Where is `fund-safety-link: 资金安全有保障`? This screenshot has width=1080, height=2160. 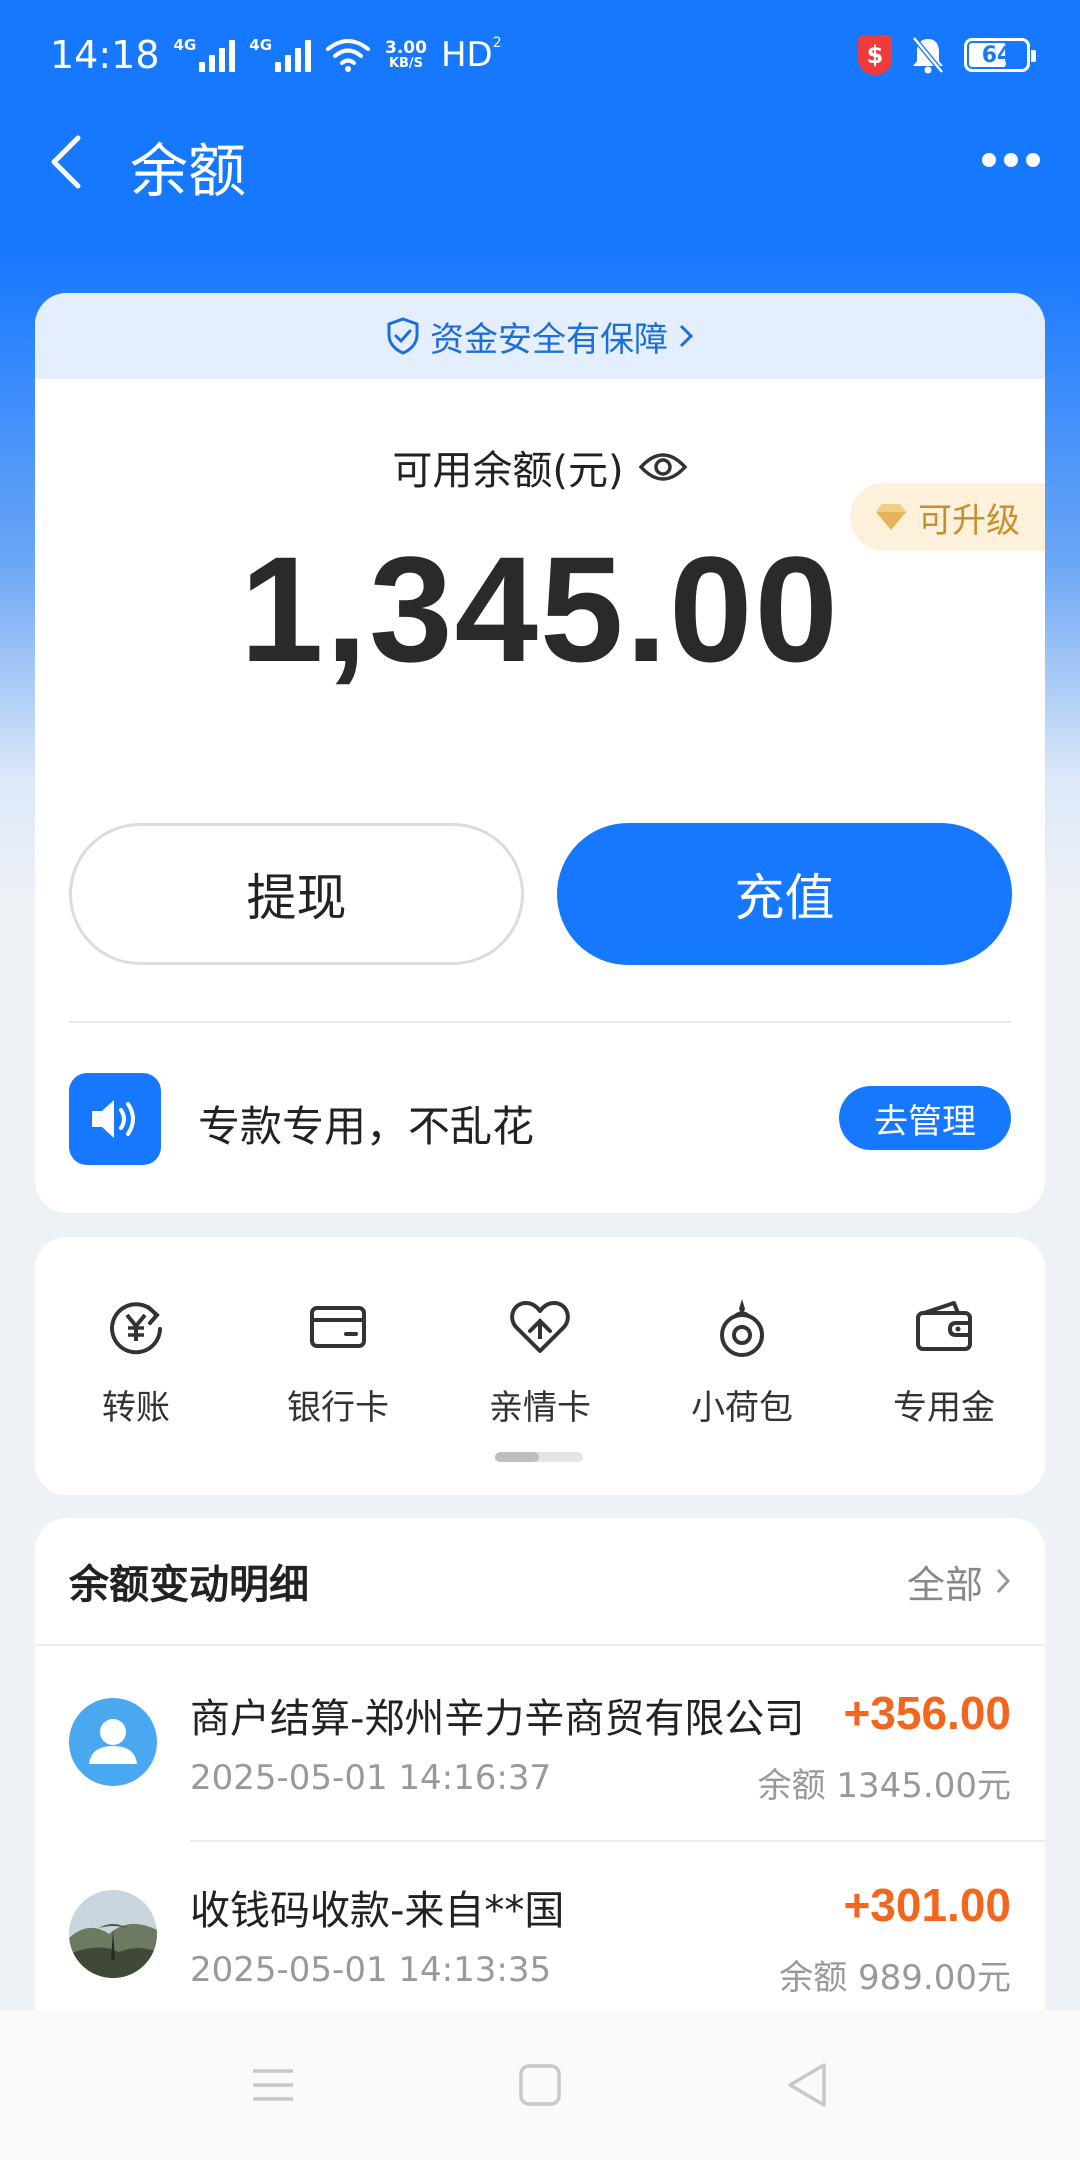
fund-safety-link: 资金安全有保障 is located at coordinates (540, 336).